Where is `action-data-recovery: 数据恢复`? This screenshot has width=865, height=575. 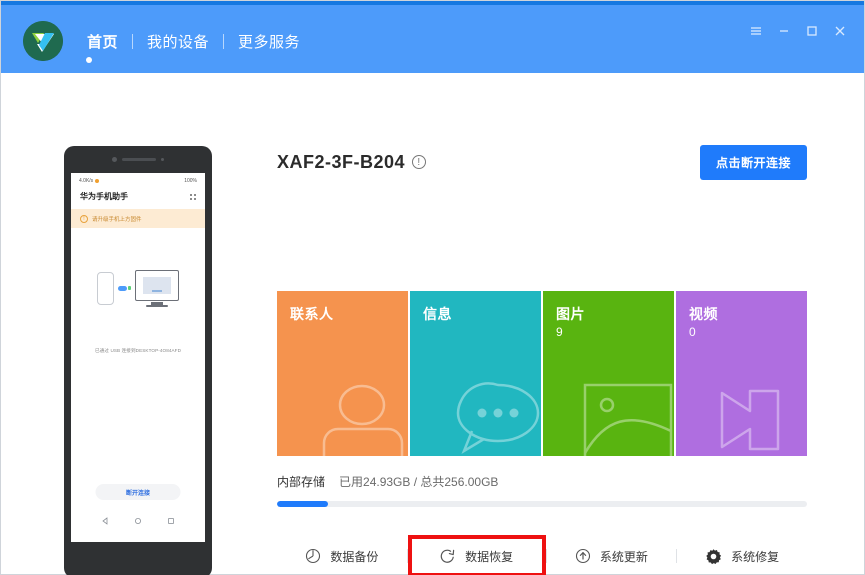
action-data-recovery: 数据恢复 is located at coordinates (476, 555).